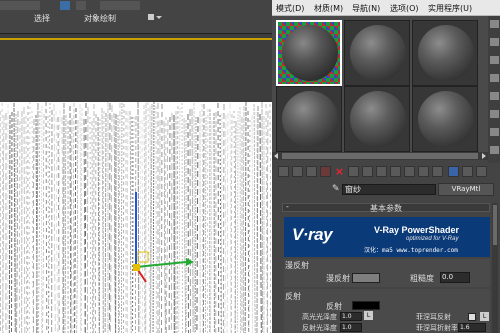 The image size is (500, 333). Describe the element at coordinates (437, 171) in the screenshot. I see `go-forward-icon` at that location.